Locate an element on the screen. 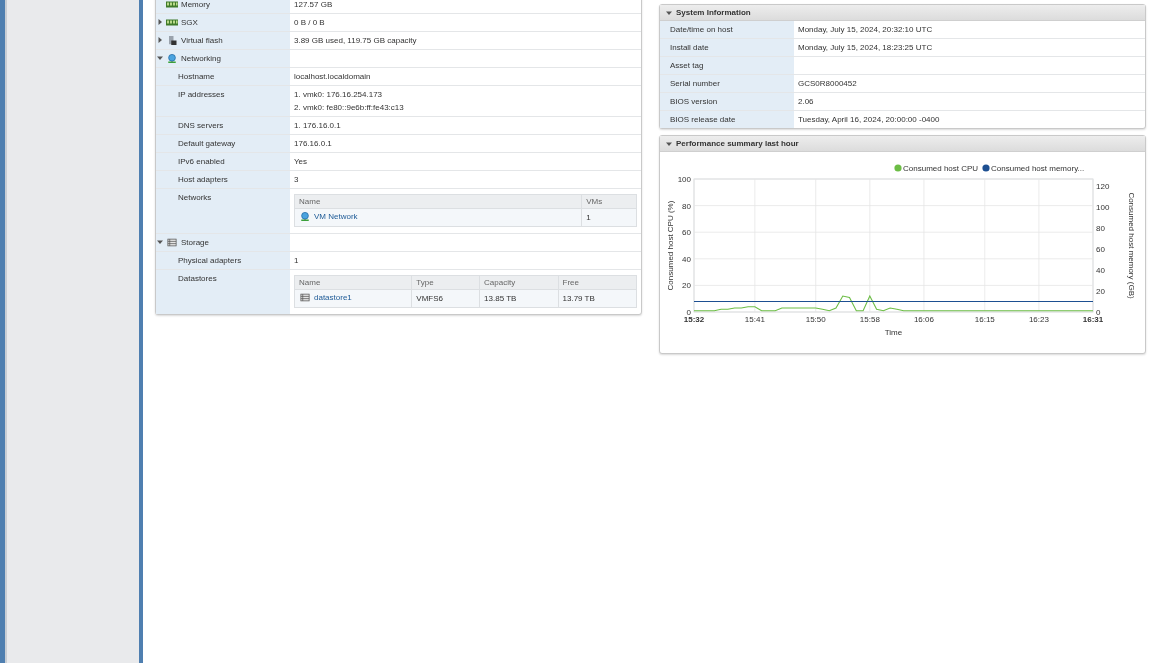  row-label: SGX is located at coordinates (189, 22).